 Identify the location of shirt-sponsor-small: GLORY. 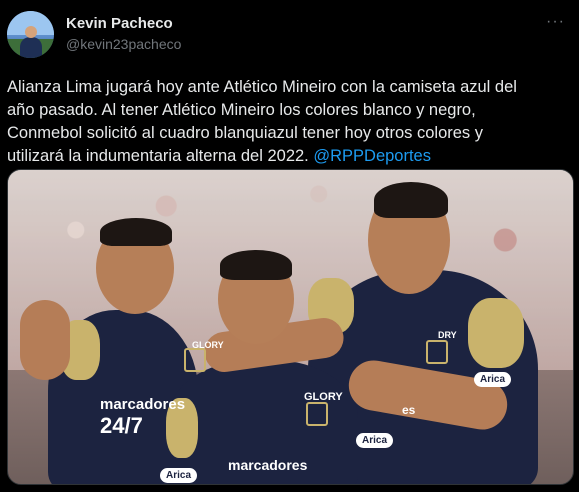
(323, 397).